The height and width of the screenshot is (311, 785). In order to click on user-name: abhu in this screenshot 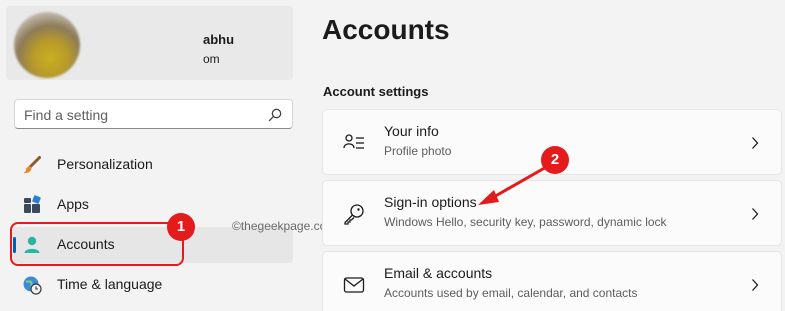, I will do `click(219, 39)`.